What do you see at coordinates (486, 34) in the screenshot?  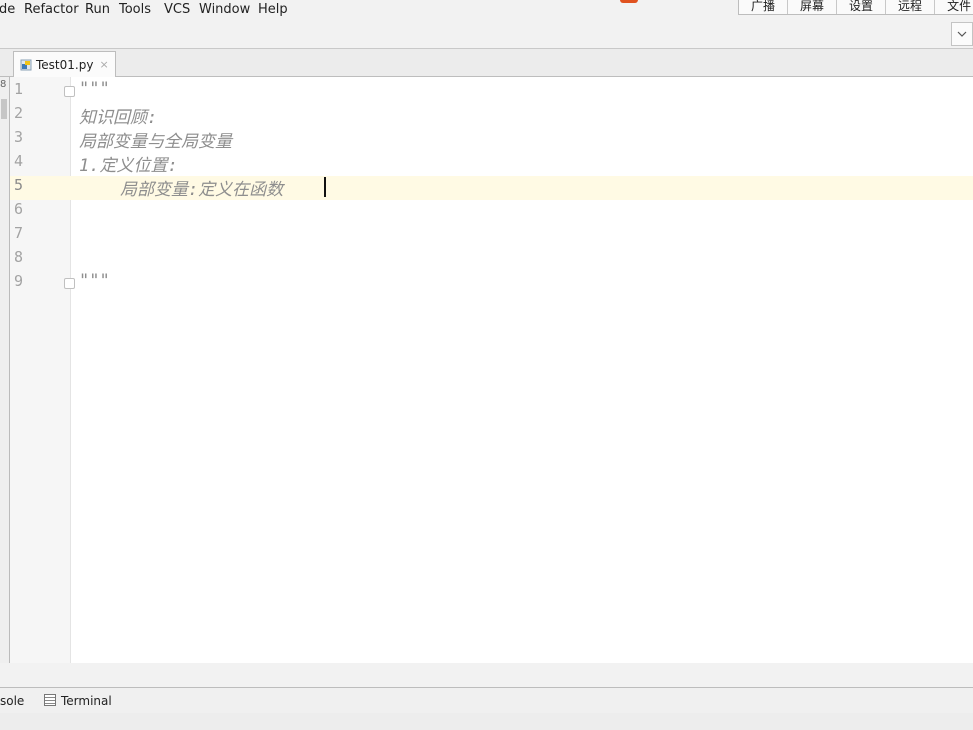 I see `navigation-bar` at bounding box center [486, 34].